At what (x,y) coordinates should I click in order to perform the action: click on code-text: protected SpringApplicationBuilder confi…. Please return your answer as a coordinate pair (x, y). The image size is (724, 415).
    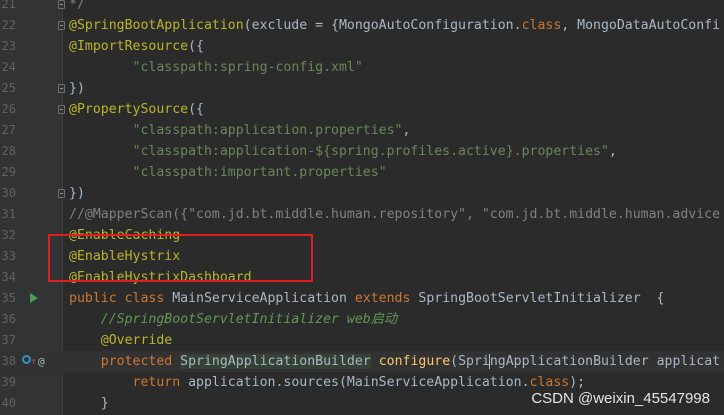
    Looking at the image, I should click on (394, 361).